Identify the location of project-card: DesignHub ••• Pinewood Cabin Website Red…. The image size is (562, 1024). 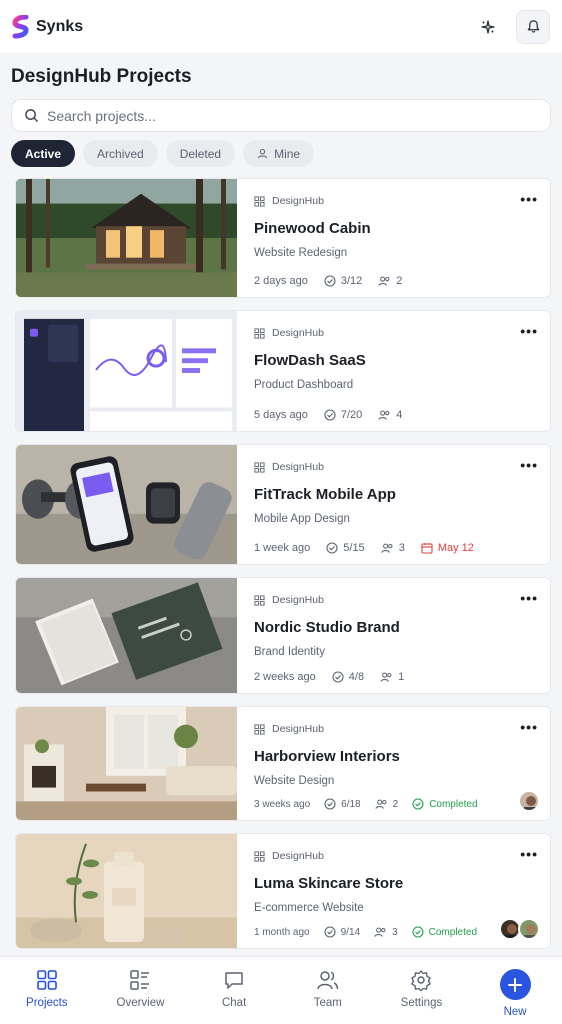
(283, 238).